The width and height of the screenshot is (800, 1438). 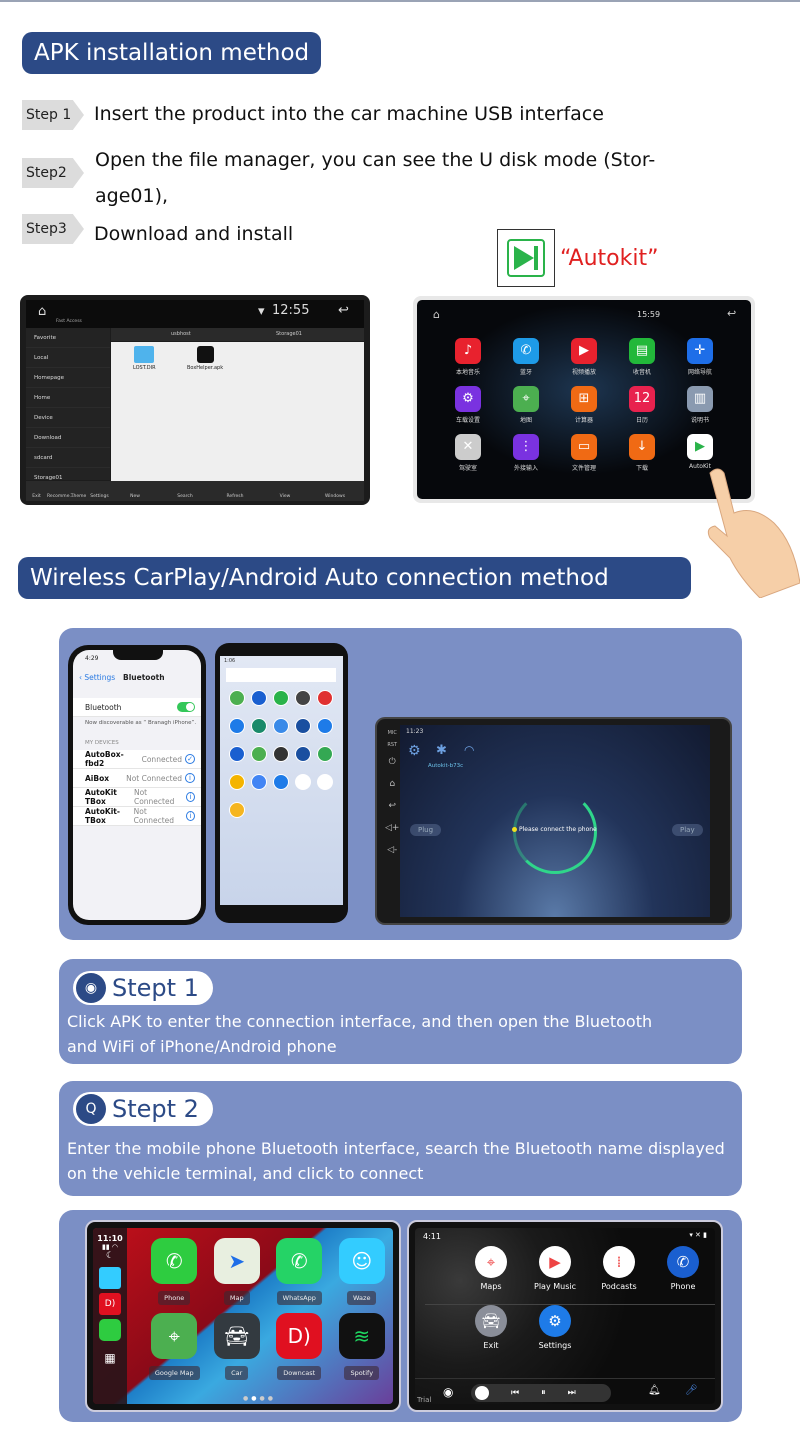 What do you see at coordinates (137, 797) in the screenshot?
I see `device-row: AutoKit TBox Not Connected i` at bounding box center [137, 797].